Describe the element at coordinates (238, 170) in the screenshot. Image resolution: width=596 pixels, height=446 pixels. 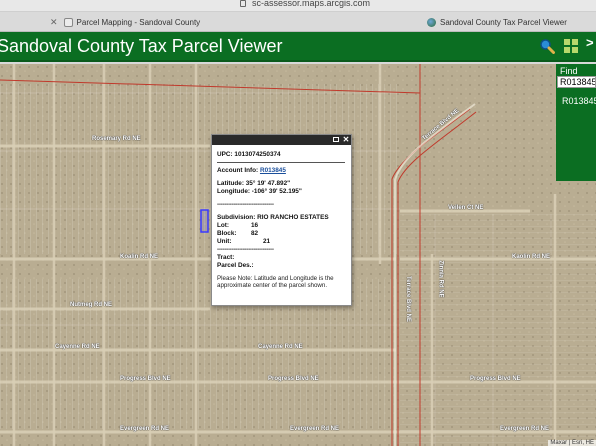
I see `account-label: Account Info:` at that location.